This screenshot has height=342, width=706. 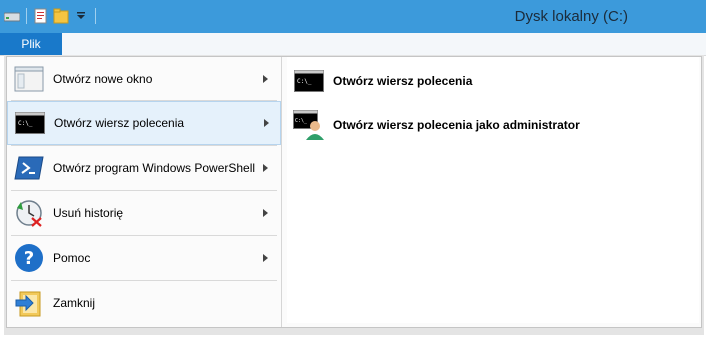 I want to click on menu-item-clear-history: Usuń historię, so click(x=144, y=213).